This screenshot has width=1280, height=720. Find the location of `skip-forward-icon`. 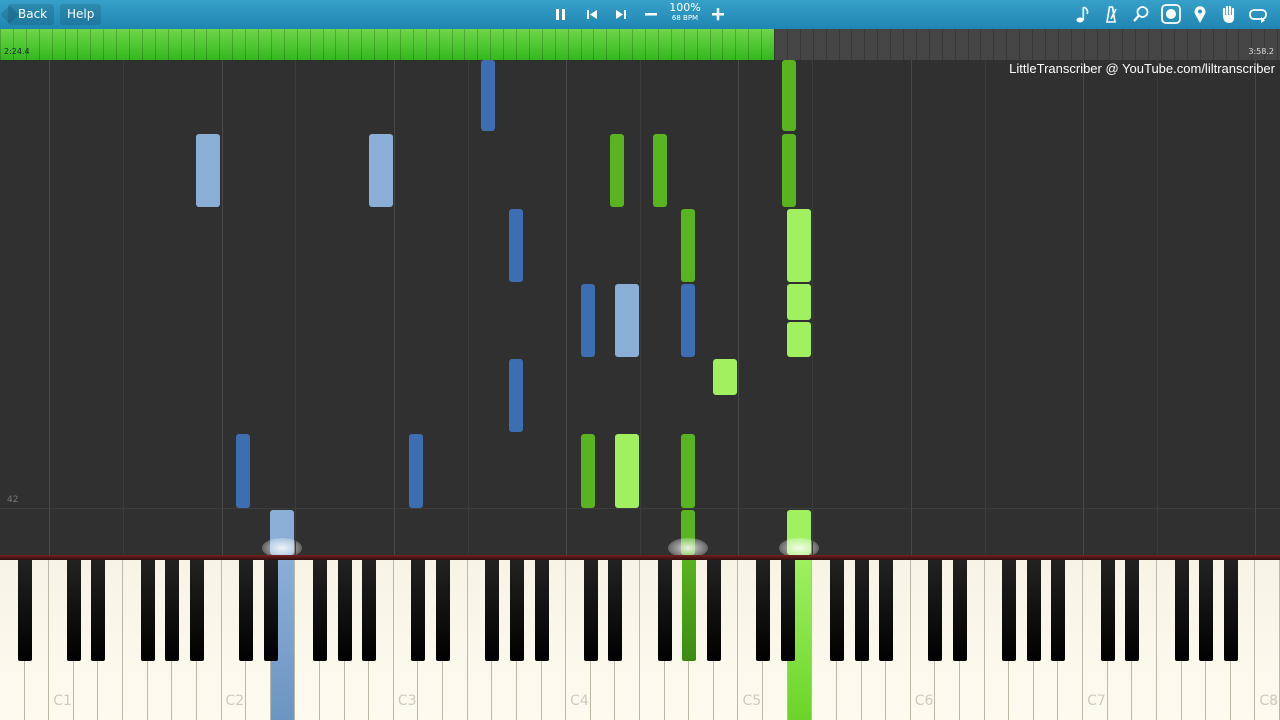

skip-forward-icon is located at coordinates (621, 14).